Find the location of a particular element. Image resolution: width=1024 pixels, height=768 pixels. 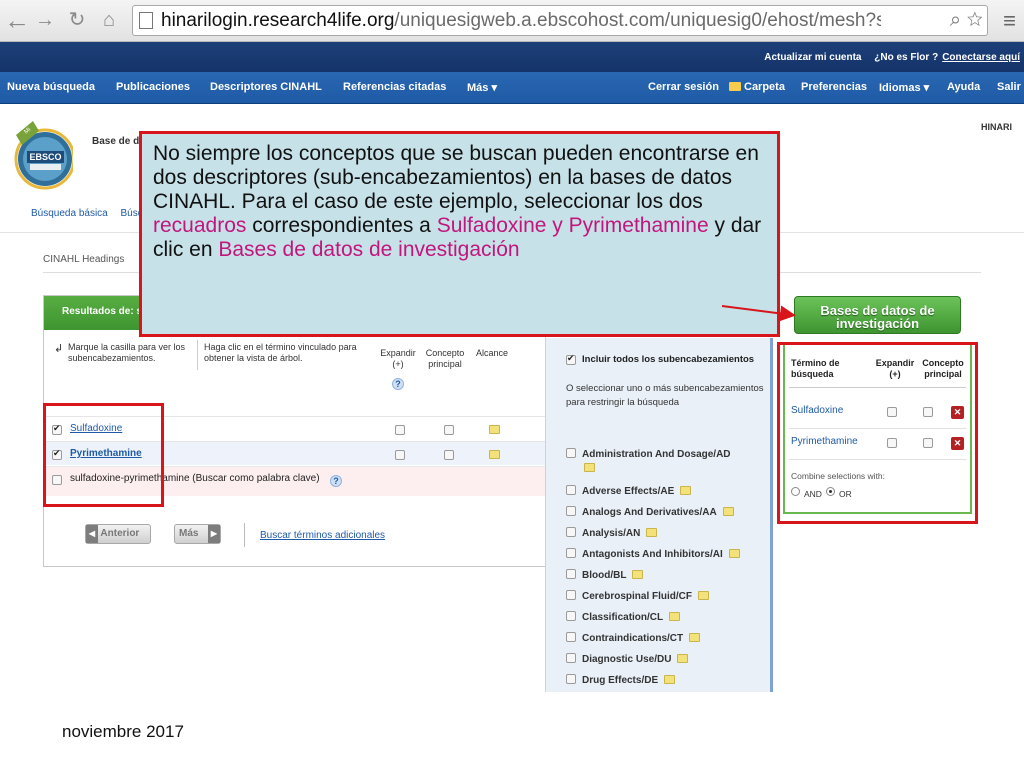

highlight-frame-rows is located at coordinates (103, 455).